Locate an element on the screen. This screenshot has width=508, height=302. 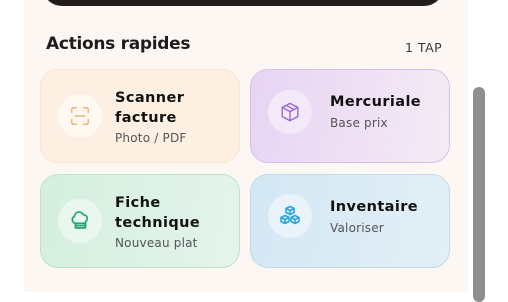
section-meta-badge: 1 TAP is located at coordinates (424, 47).